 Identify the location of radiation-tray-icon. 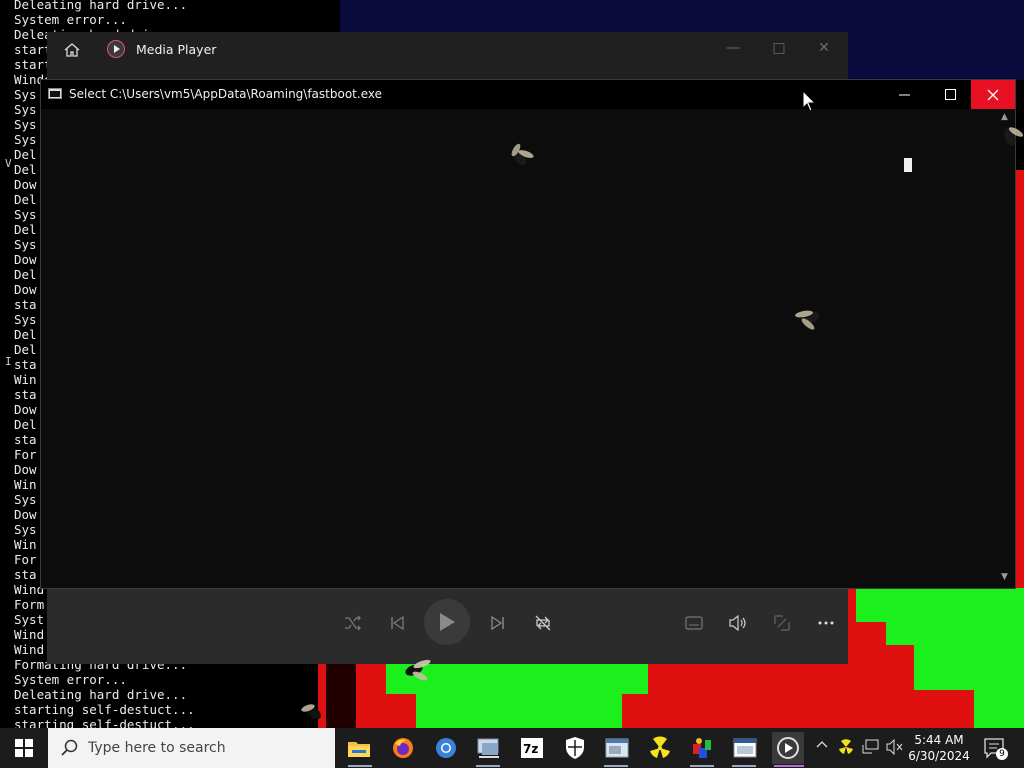
(846, 749).